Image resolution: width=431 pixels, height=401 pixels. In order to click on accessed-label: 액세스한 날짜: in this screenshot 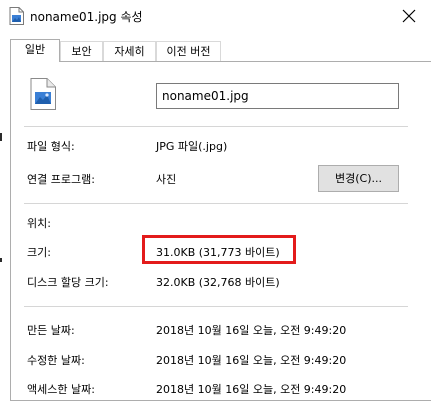, I will do `click(61, 389)`.